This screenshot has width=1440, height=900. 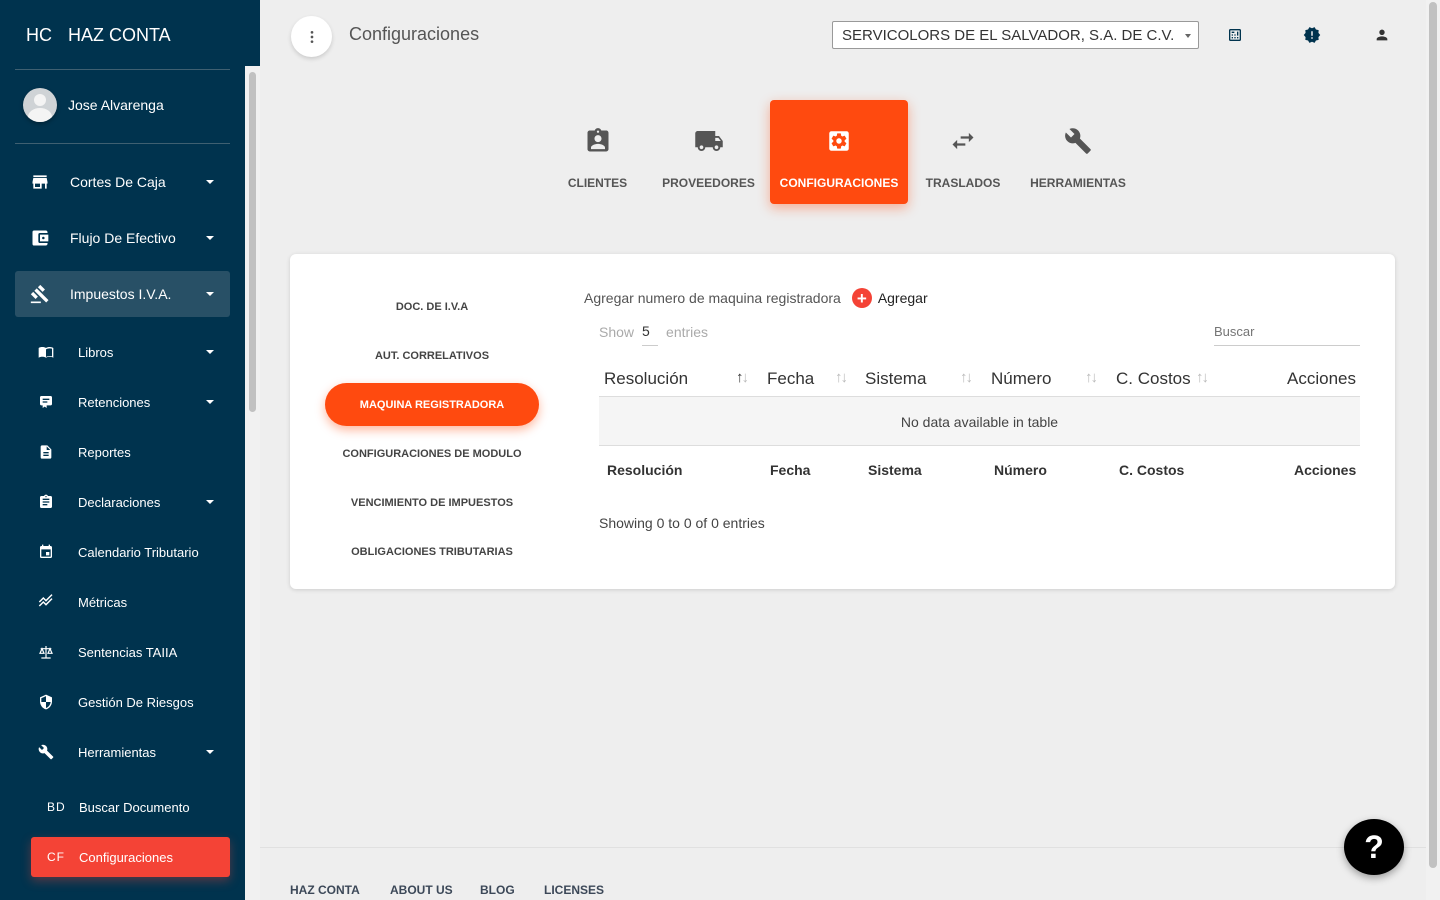 I want to click on sidebar-item-label: Flujo De Efectivo, so click(x=123, y=238).